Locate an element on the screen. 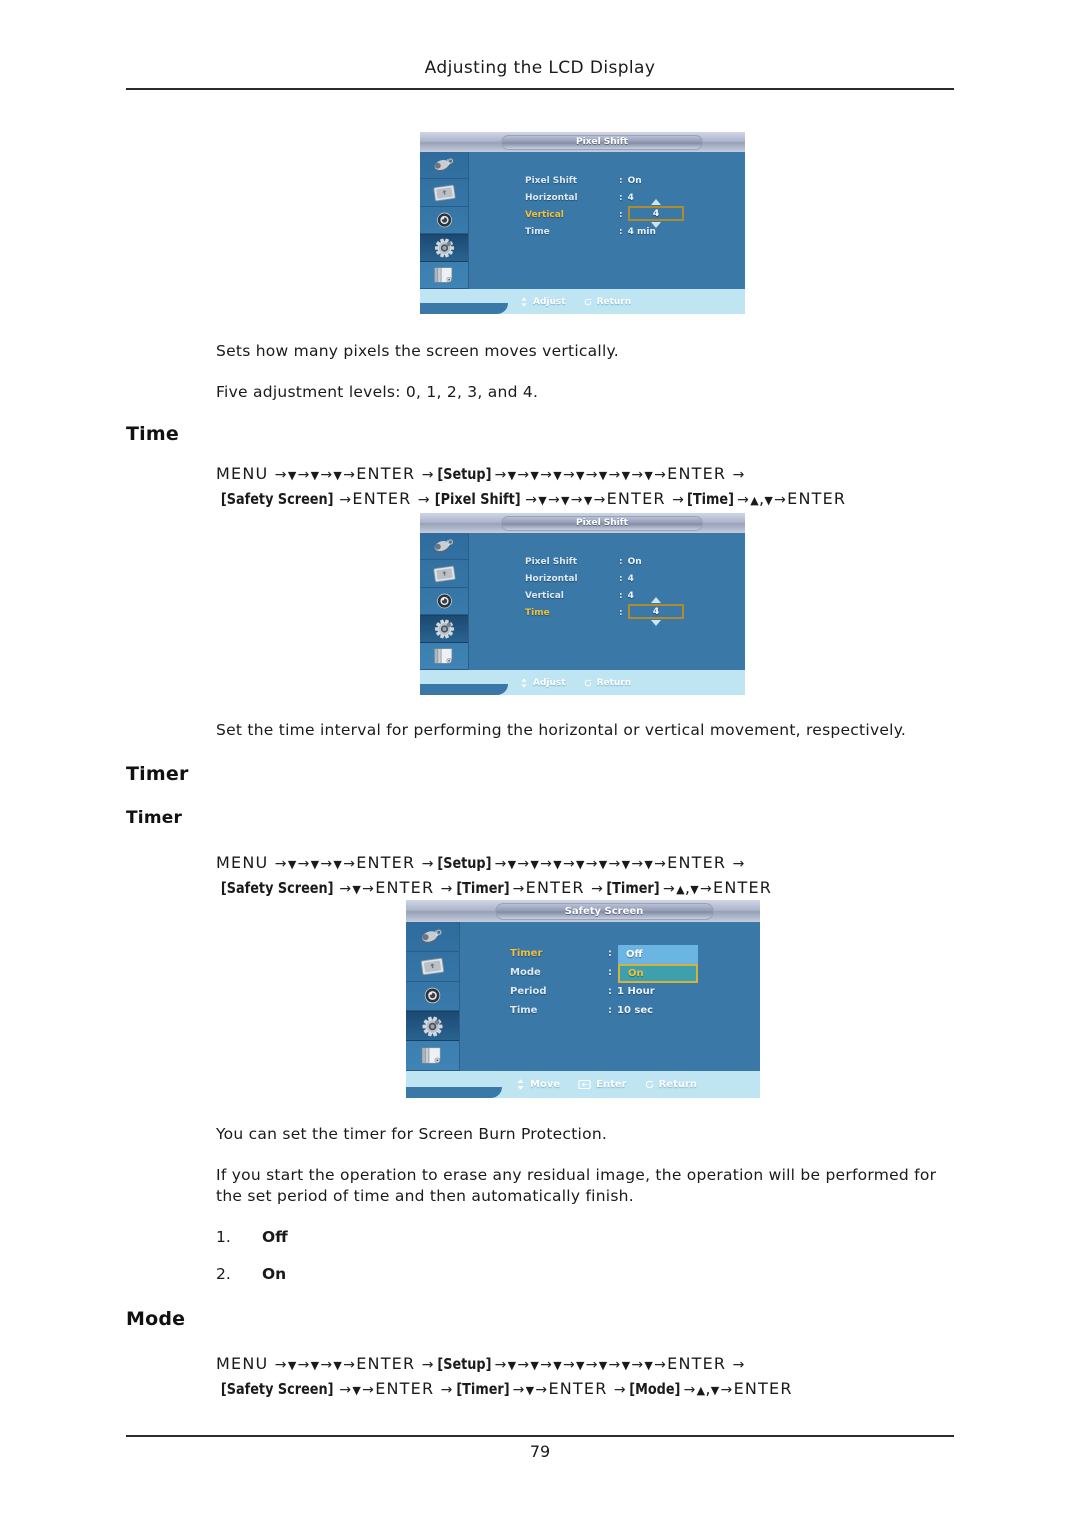  osd-dropdown-option: Off is located at coordinates (658, 954).